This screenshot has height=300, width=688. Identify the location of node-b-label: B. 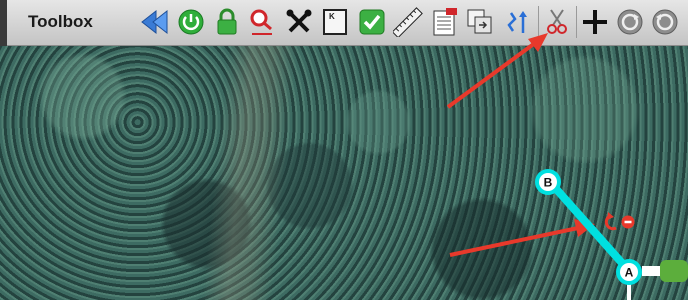
(548, 183).